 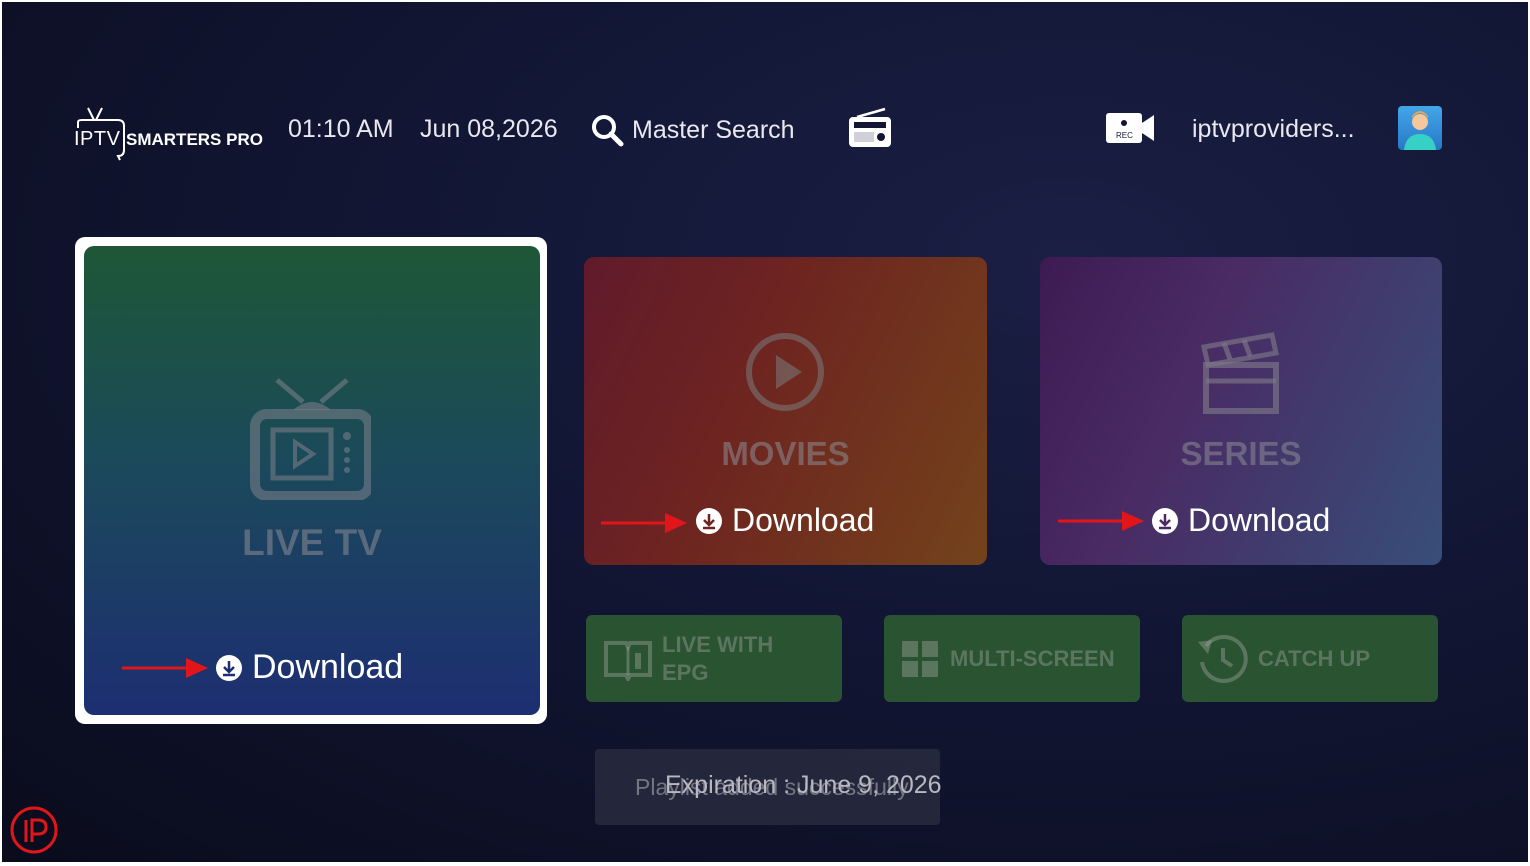 What do you see at coordinates (489, 129) in the screenshot?
I see `clock-date: Jun 08,2026` at bounding box center [489, 129].